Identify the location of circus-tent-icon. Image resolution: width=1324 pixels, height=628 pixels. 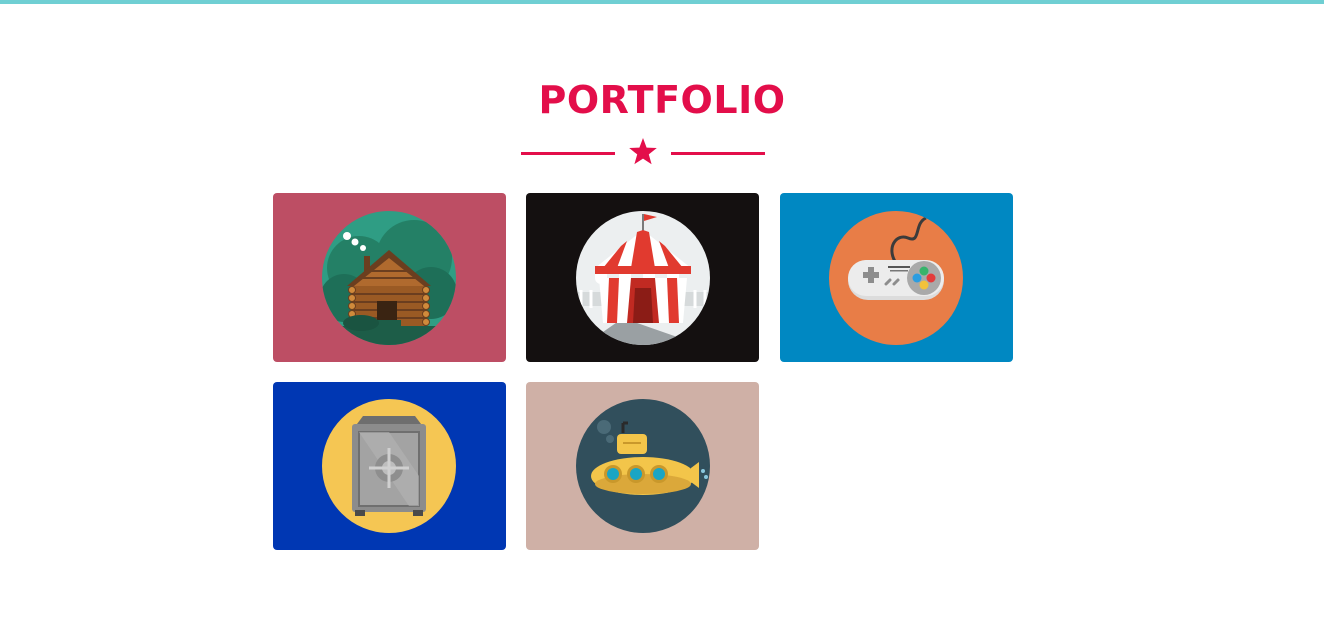
(643, 278).